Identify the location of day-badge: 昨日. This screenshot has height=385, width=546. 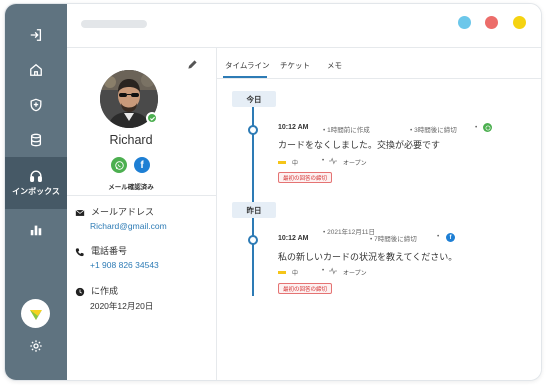
(254, 210).